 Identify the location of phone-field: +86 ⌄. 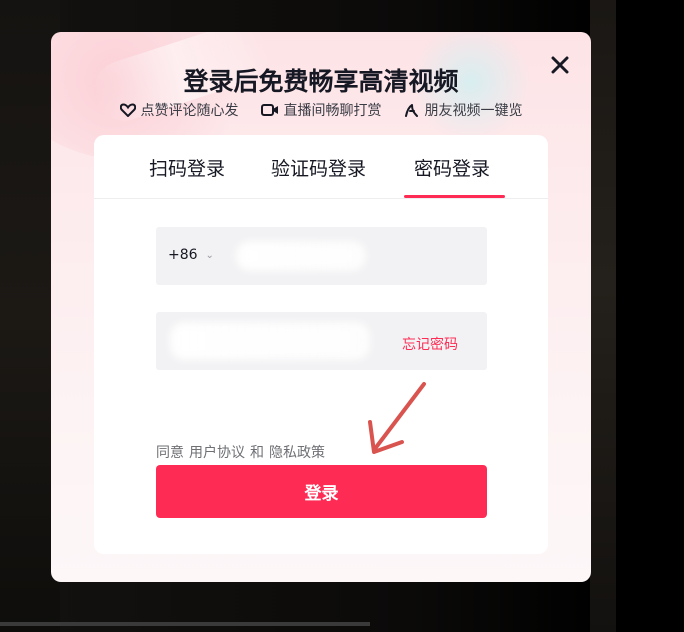
(321, 256).